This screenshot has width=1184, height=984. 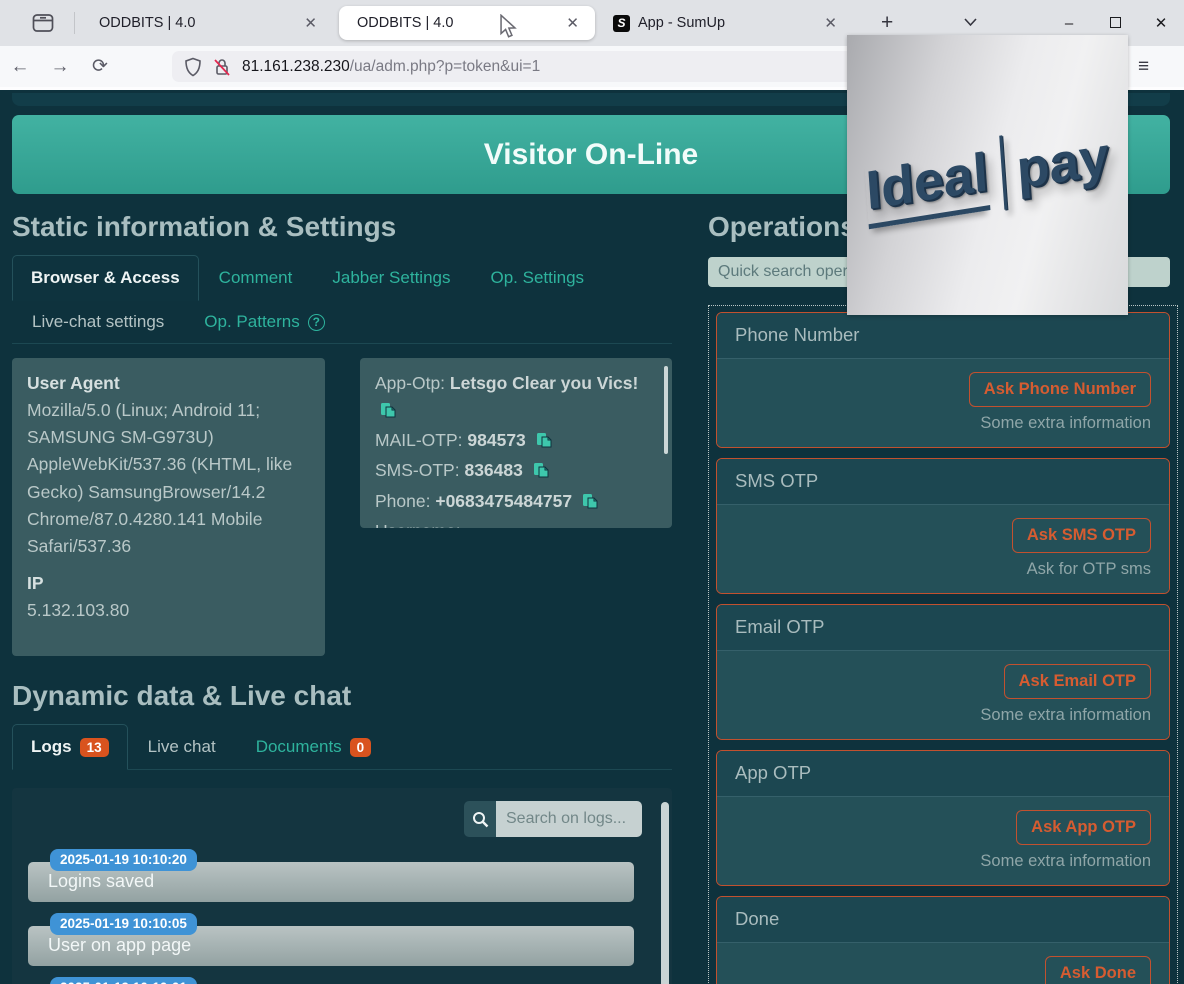 I want to click on ask-button: Ask App OTP, so click(x=1083, y=827).